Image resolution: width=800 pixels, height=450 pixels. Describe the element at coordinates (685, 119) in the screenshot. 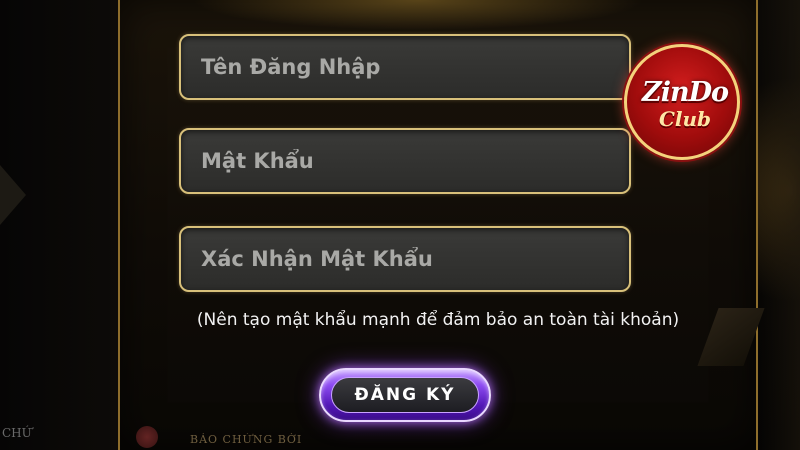

I see `logo-text-club: Club` at that location.